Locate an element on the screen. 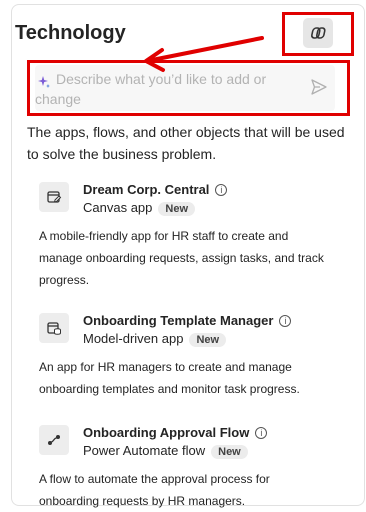  model-driven-app-icon is located at coordinates (54, 328).